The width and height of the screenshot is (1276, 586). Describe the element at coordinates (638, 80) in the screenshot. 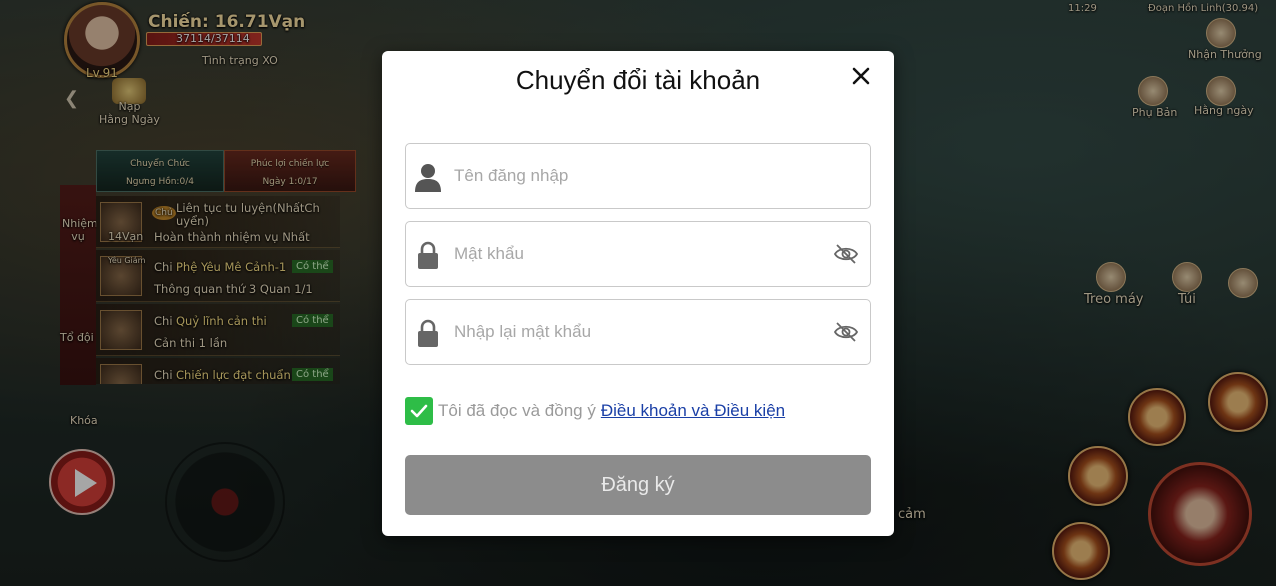

I see `dialog-title: Chuyển đổi tài khoản` at that location.